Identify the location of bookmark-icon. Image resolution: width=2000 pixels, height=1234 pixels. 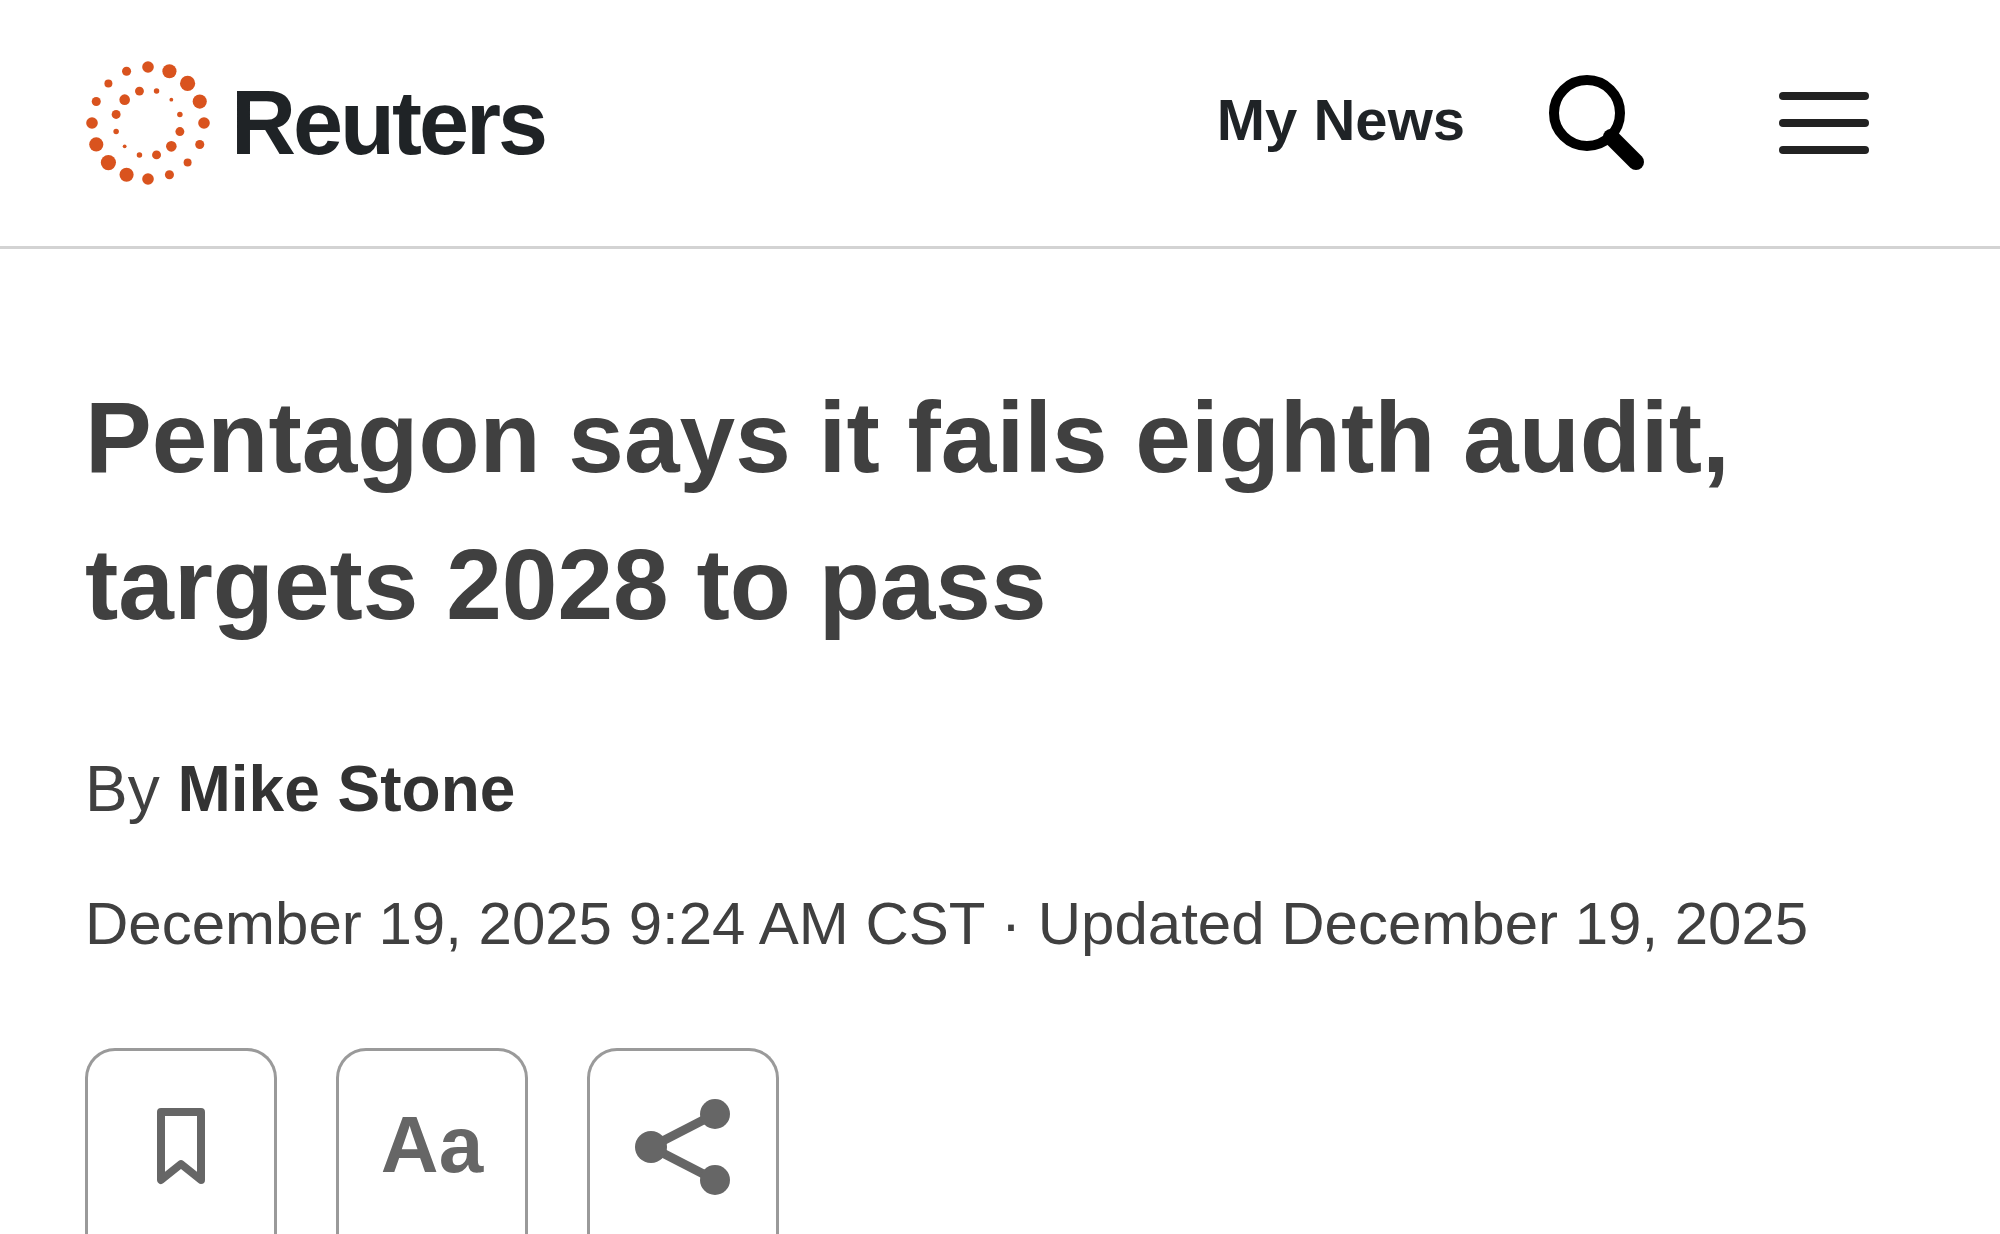
(181, 1146).